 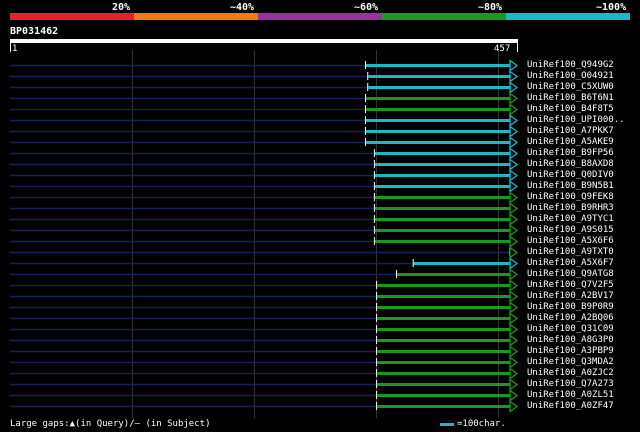 I want to click on hit-label: UniRef100_A8G3P0, so click(x=570, y=340).